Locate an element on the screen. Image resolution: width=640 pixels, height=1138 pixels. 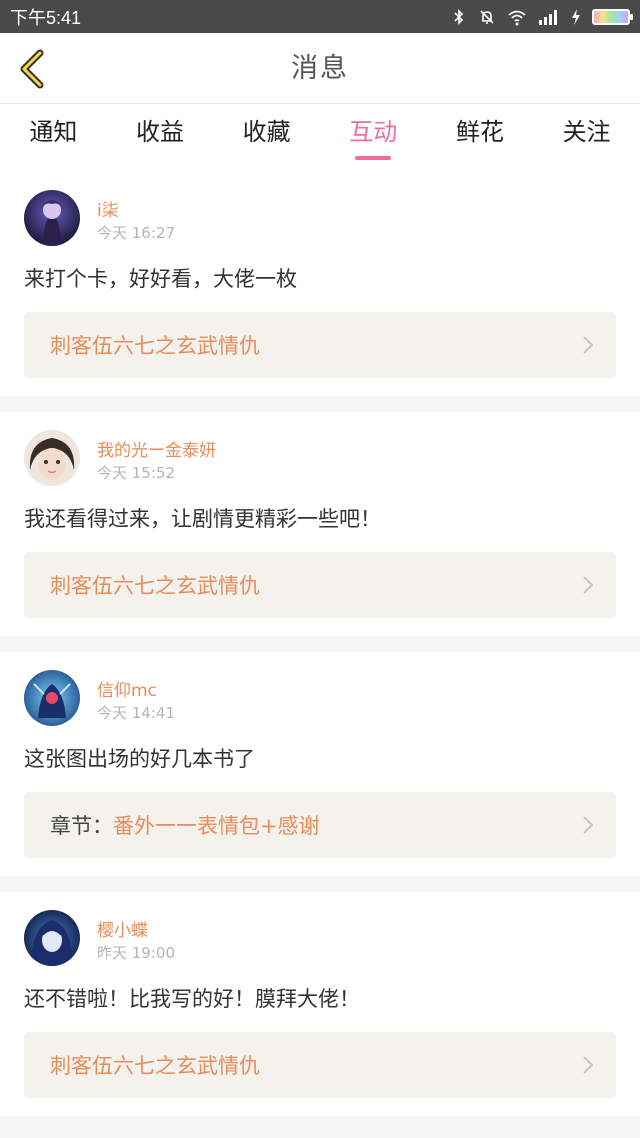
message-text: 还不错啦！比我写的好！膜拜大佬！ is located at coordinates (192, 999).